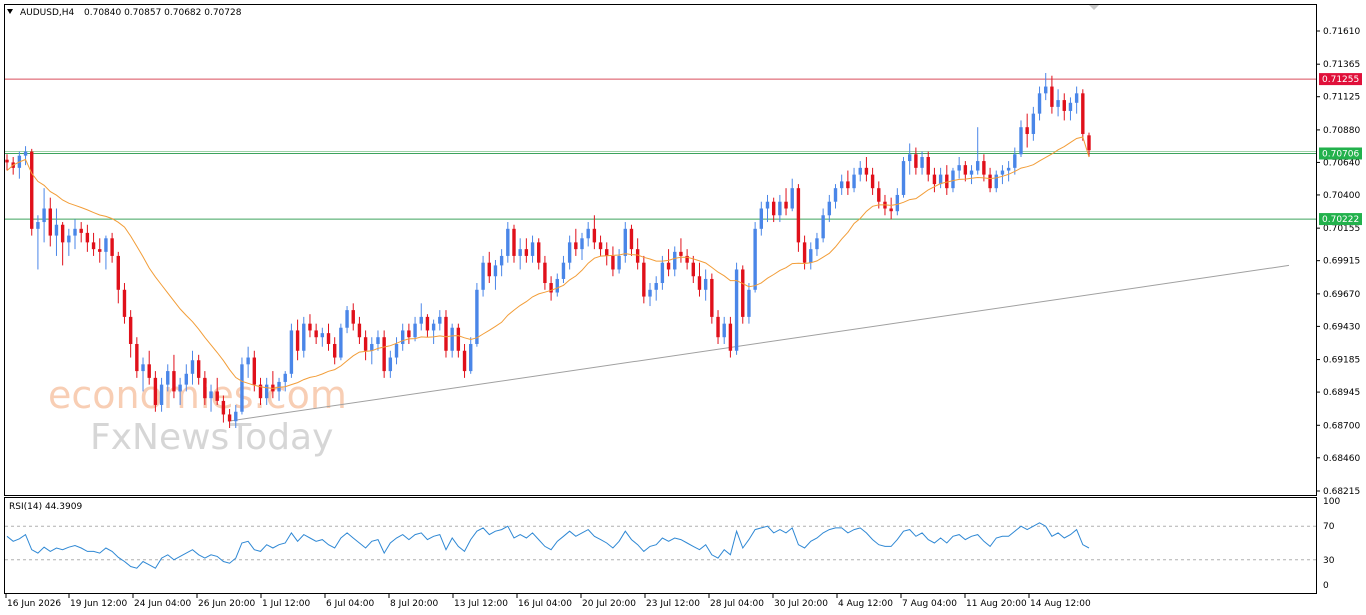  Describe the element at coordinates (1094, 7) in the screenshot. I see `shift-marker-icon` at that location.